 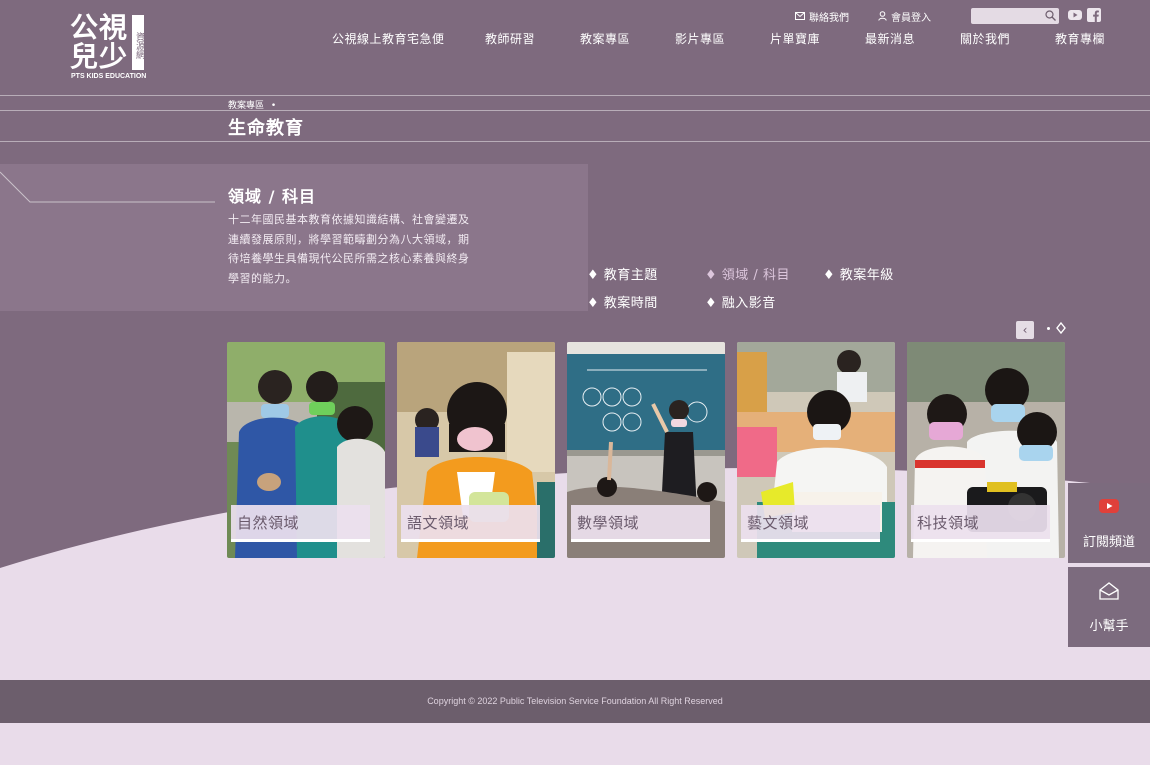 I want to click on card-label: 藝文領域, so click(x=810, y=523).